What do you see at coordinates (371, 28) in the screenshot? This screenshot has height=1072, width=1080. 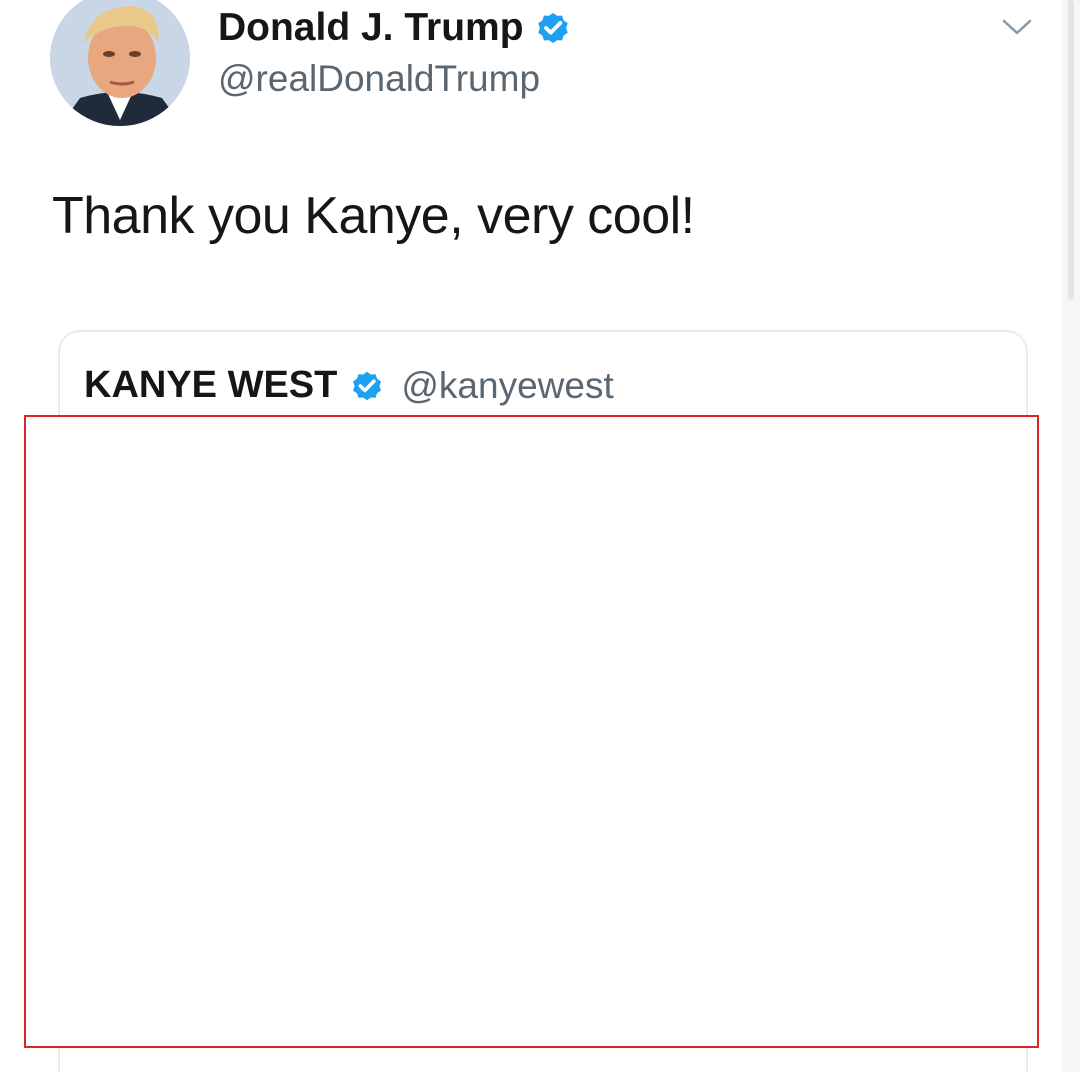 I see `author-display-name: Donald J. Trump` at bounding box center [371, 28].